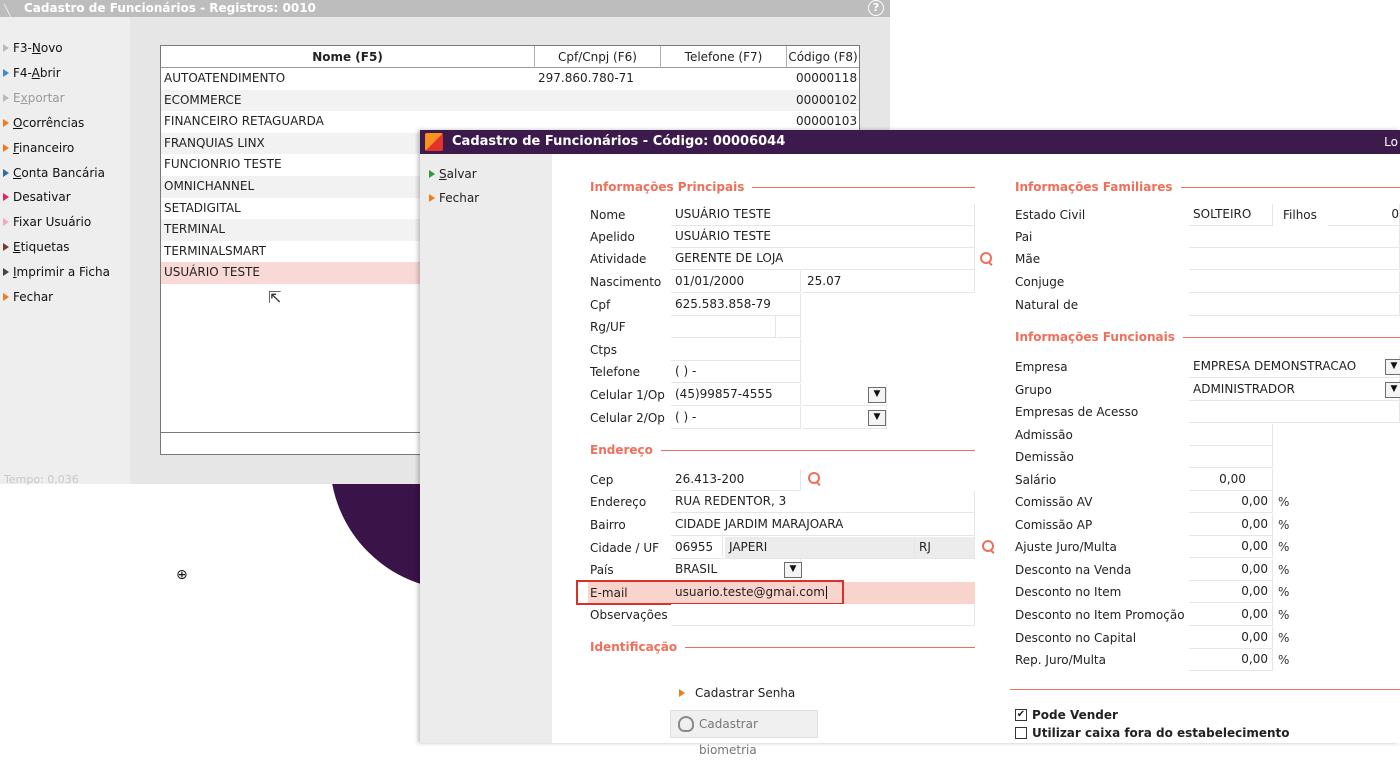  I want to click on salario-field: 0,00, so click(1231, 480).